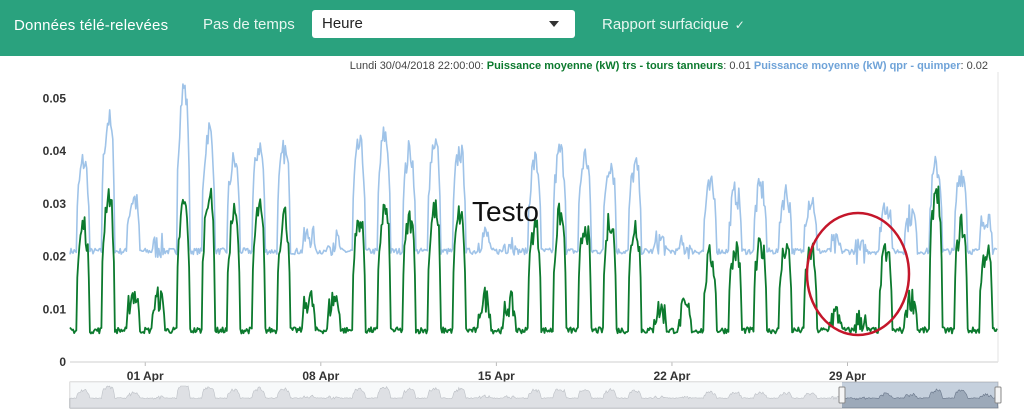 The image size is (1024, 420). Describe the element at coordinates (443, 24) in the screenshot. I see `timestep-select: Heure` at that location.